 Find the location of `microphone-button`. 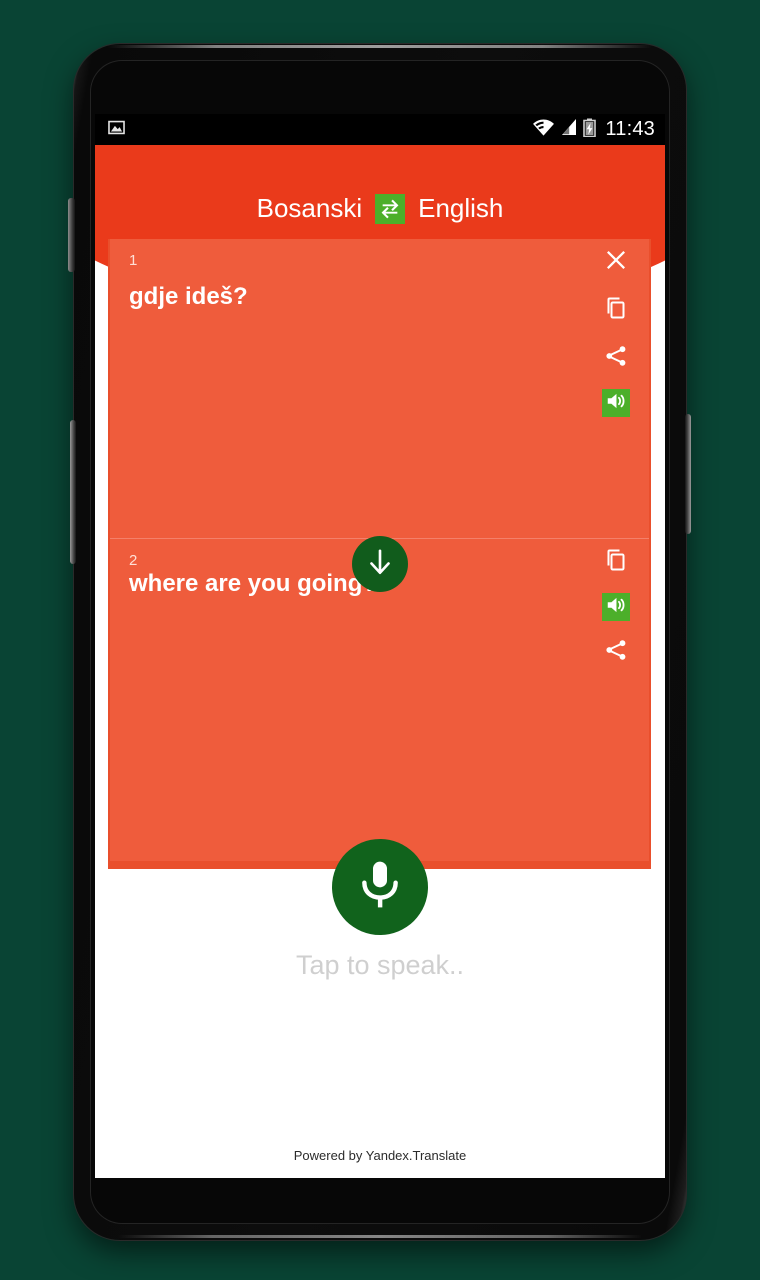

microphone-button is located at coordinates (380, 887).